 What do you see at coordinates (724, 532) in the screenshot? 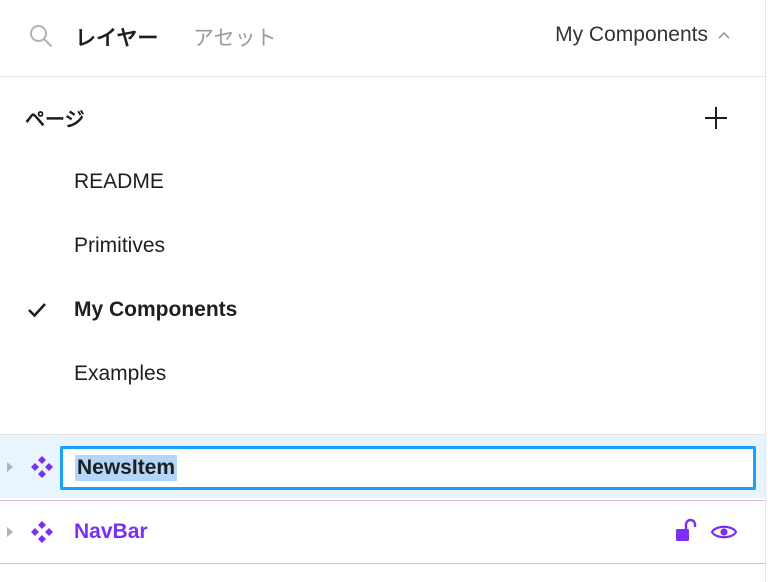
I see `eye-icon` at bounding box center [724, 532].